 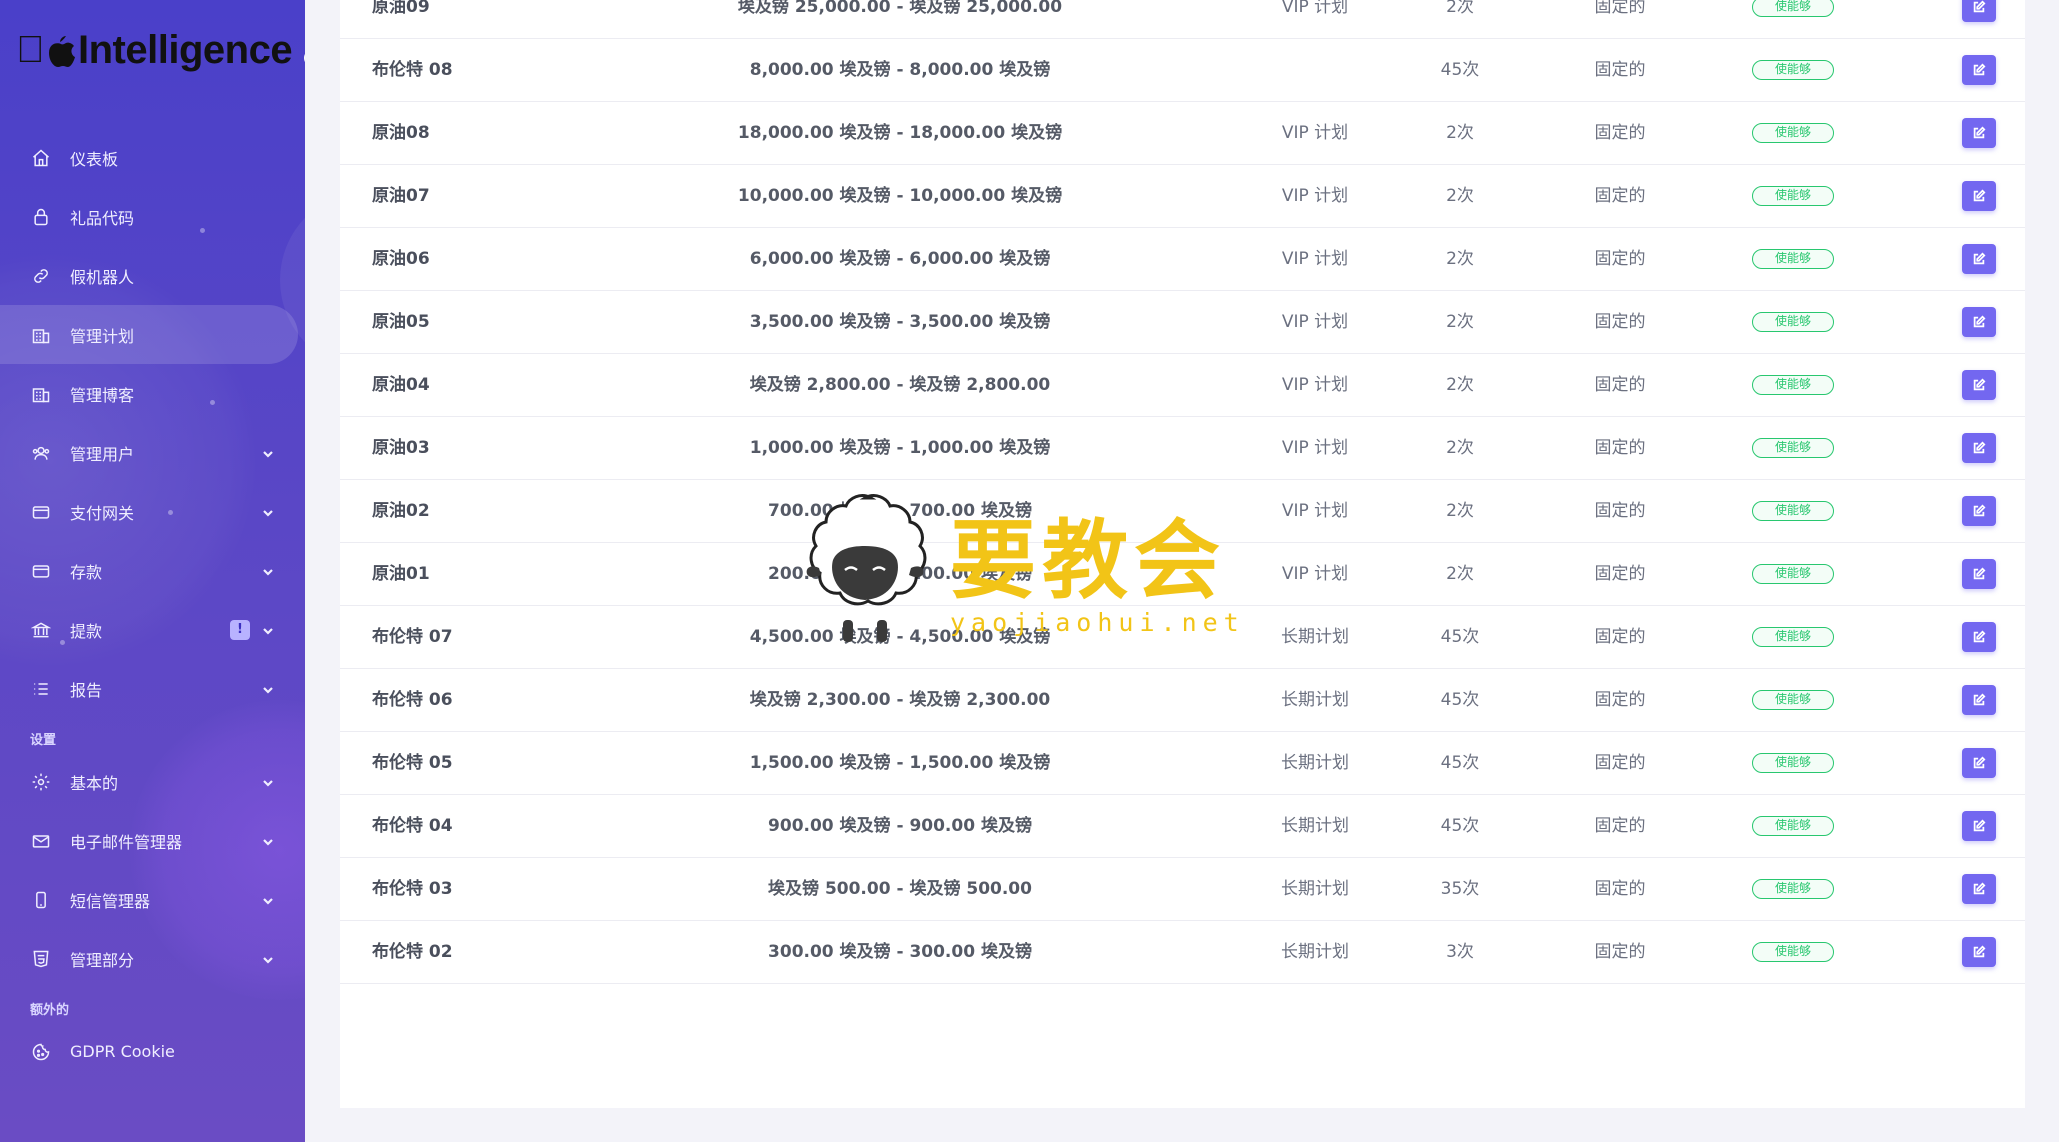 I want to click on plan-name: 原油09, so click(x=401, y=8).